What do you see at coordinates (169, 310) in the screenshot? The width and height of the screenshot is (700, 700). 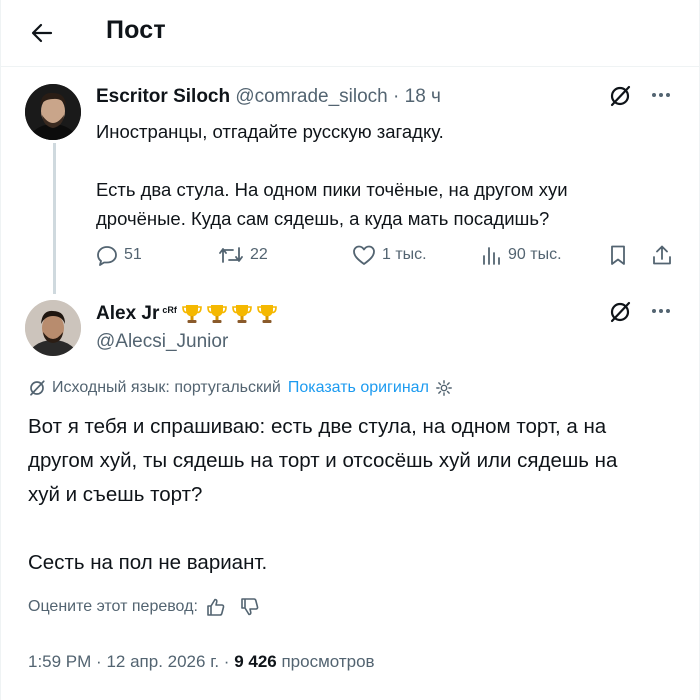 I see `author-badge: cRf` at bounding box center [169, 310].